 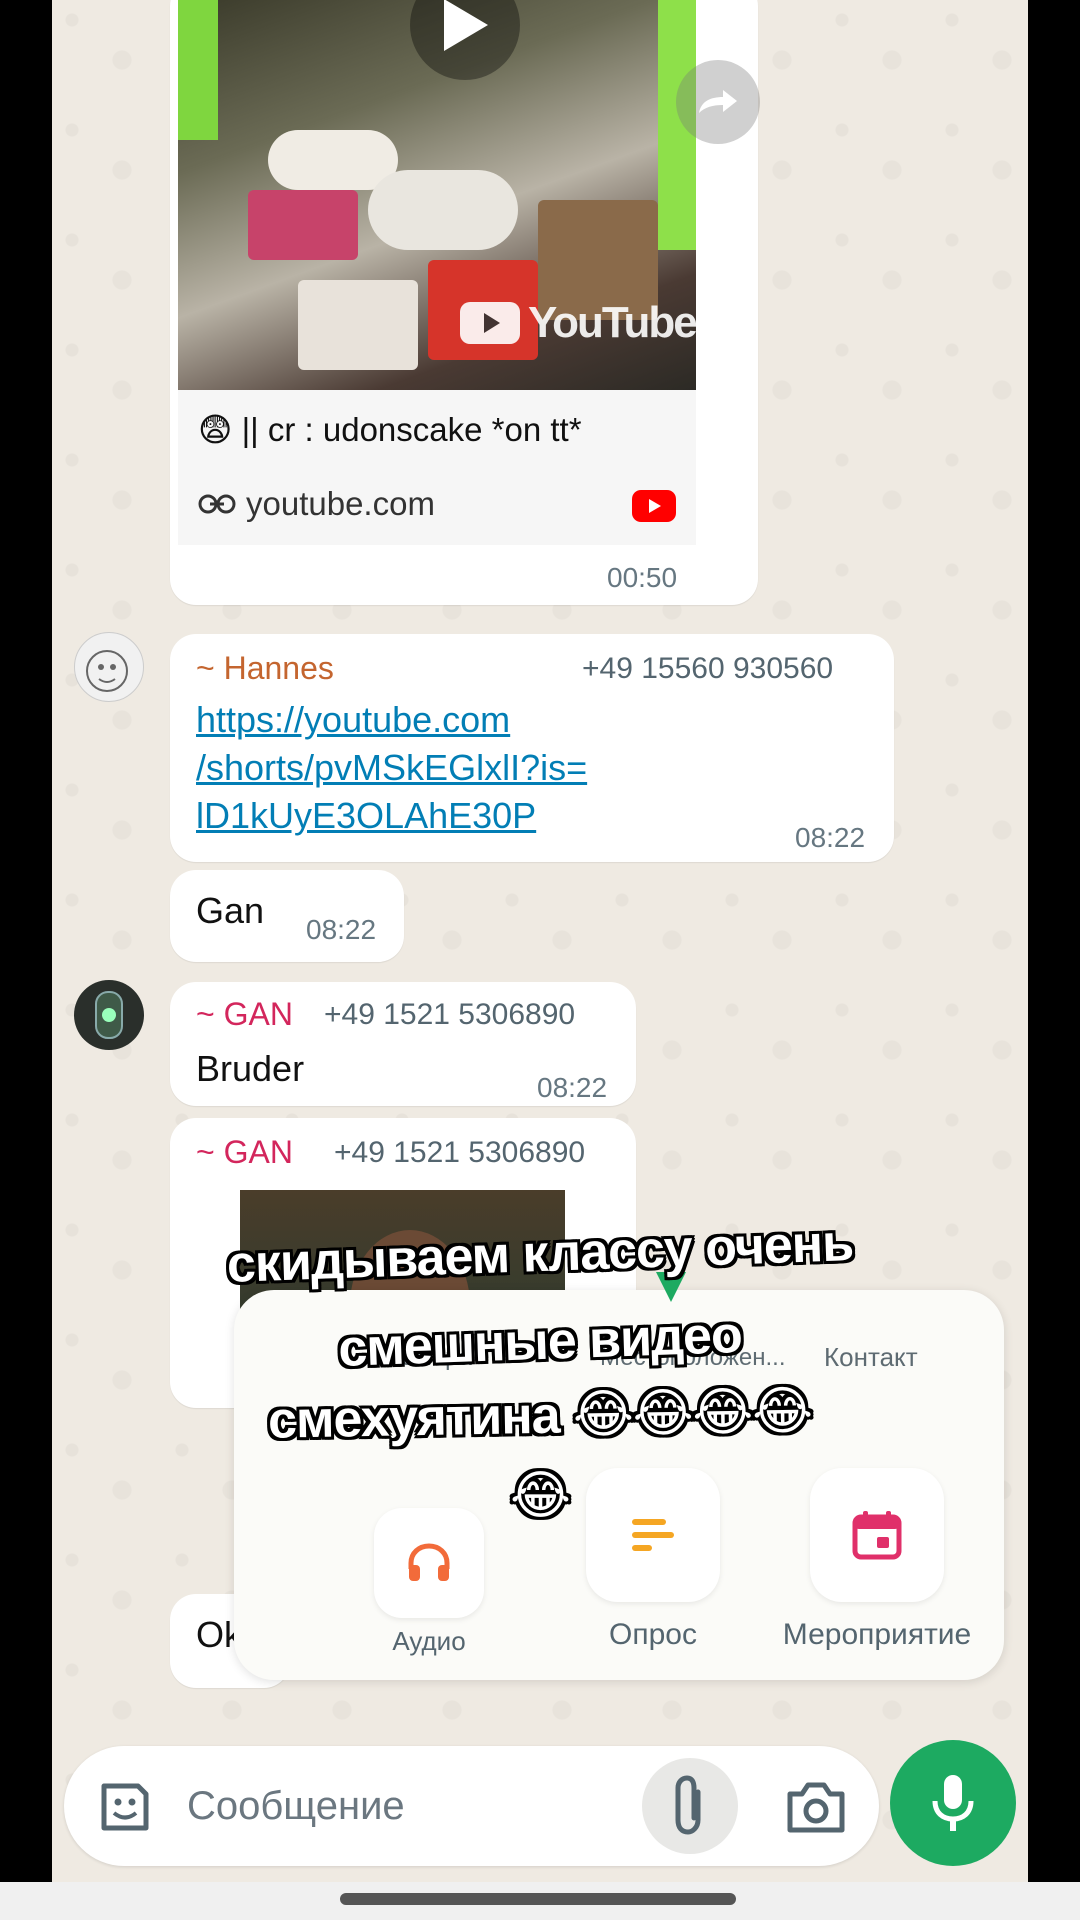 I want to click on attach-label-event: Мероприятие, so click(x=877, y=1634).